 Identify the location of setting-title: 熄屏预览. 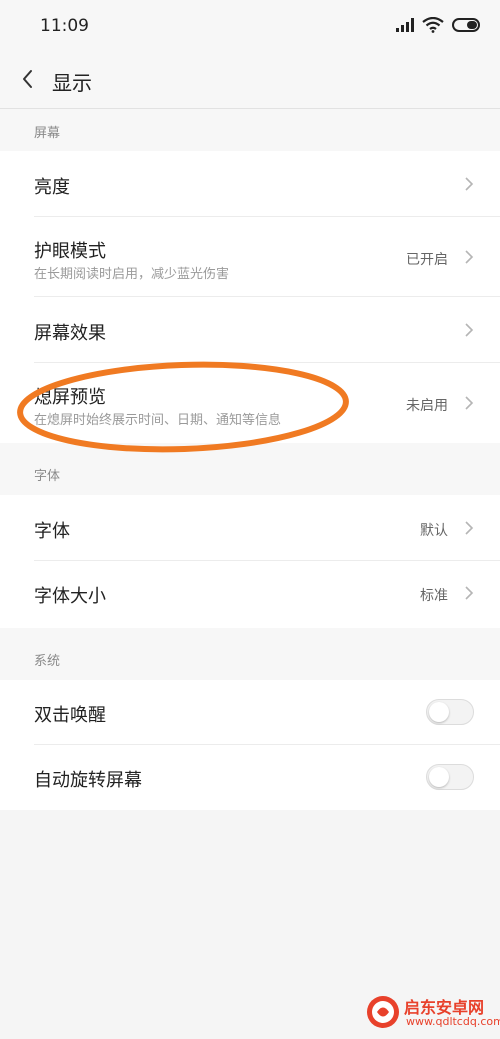
(70, 397).